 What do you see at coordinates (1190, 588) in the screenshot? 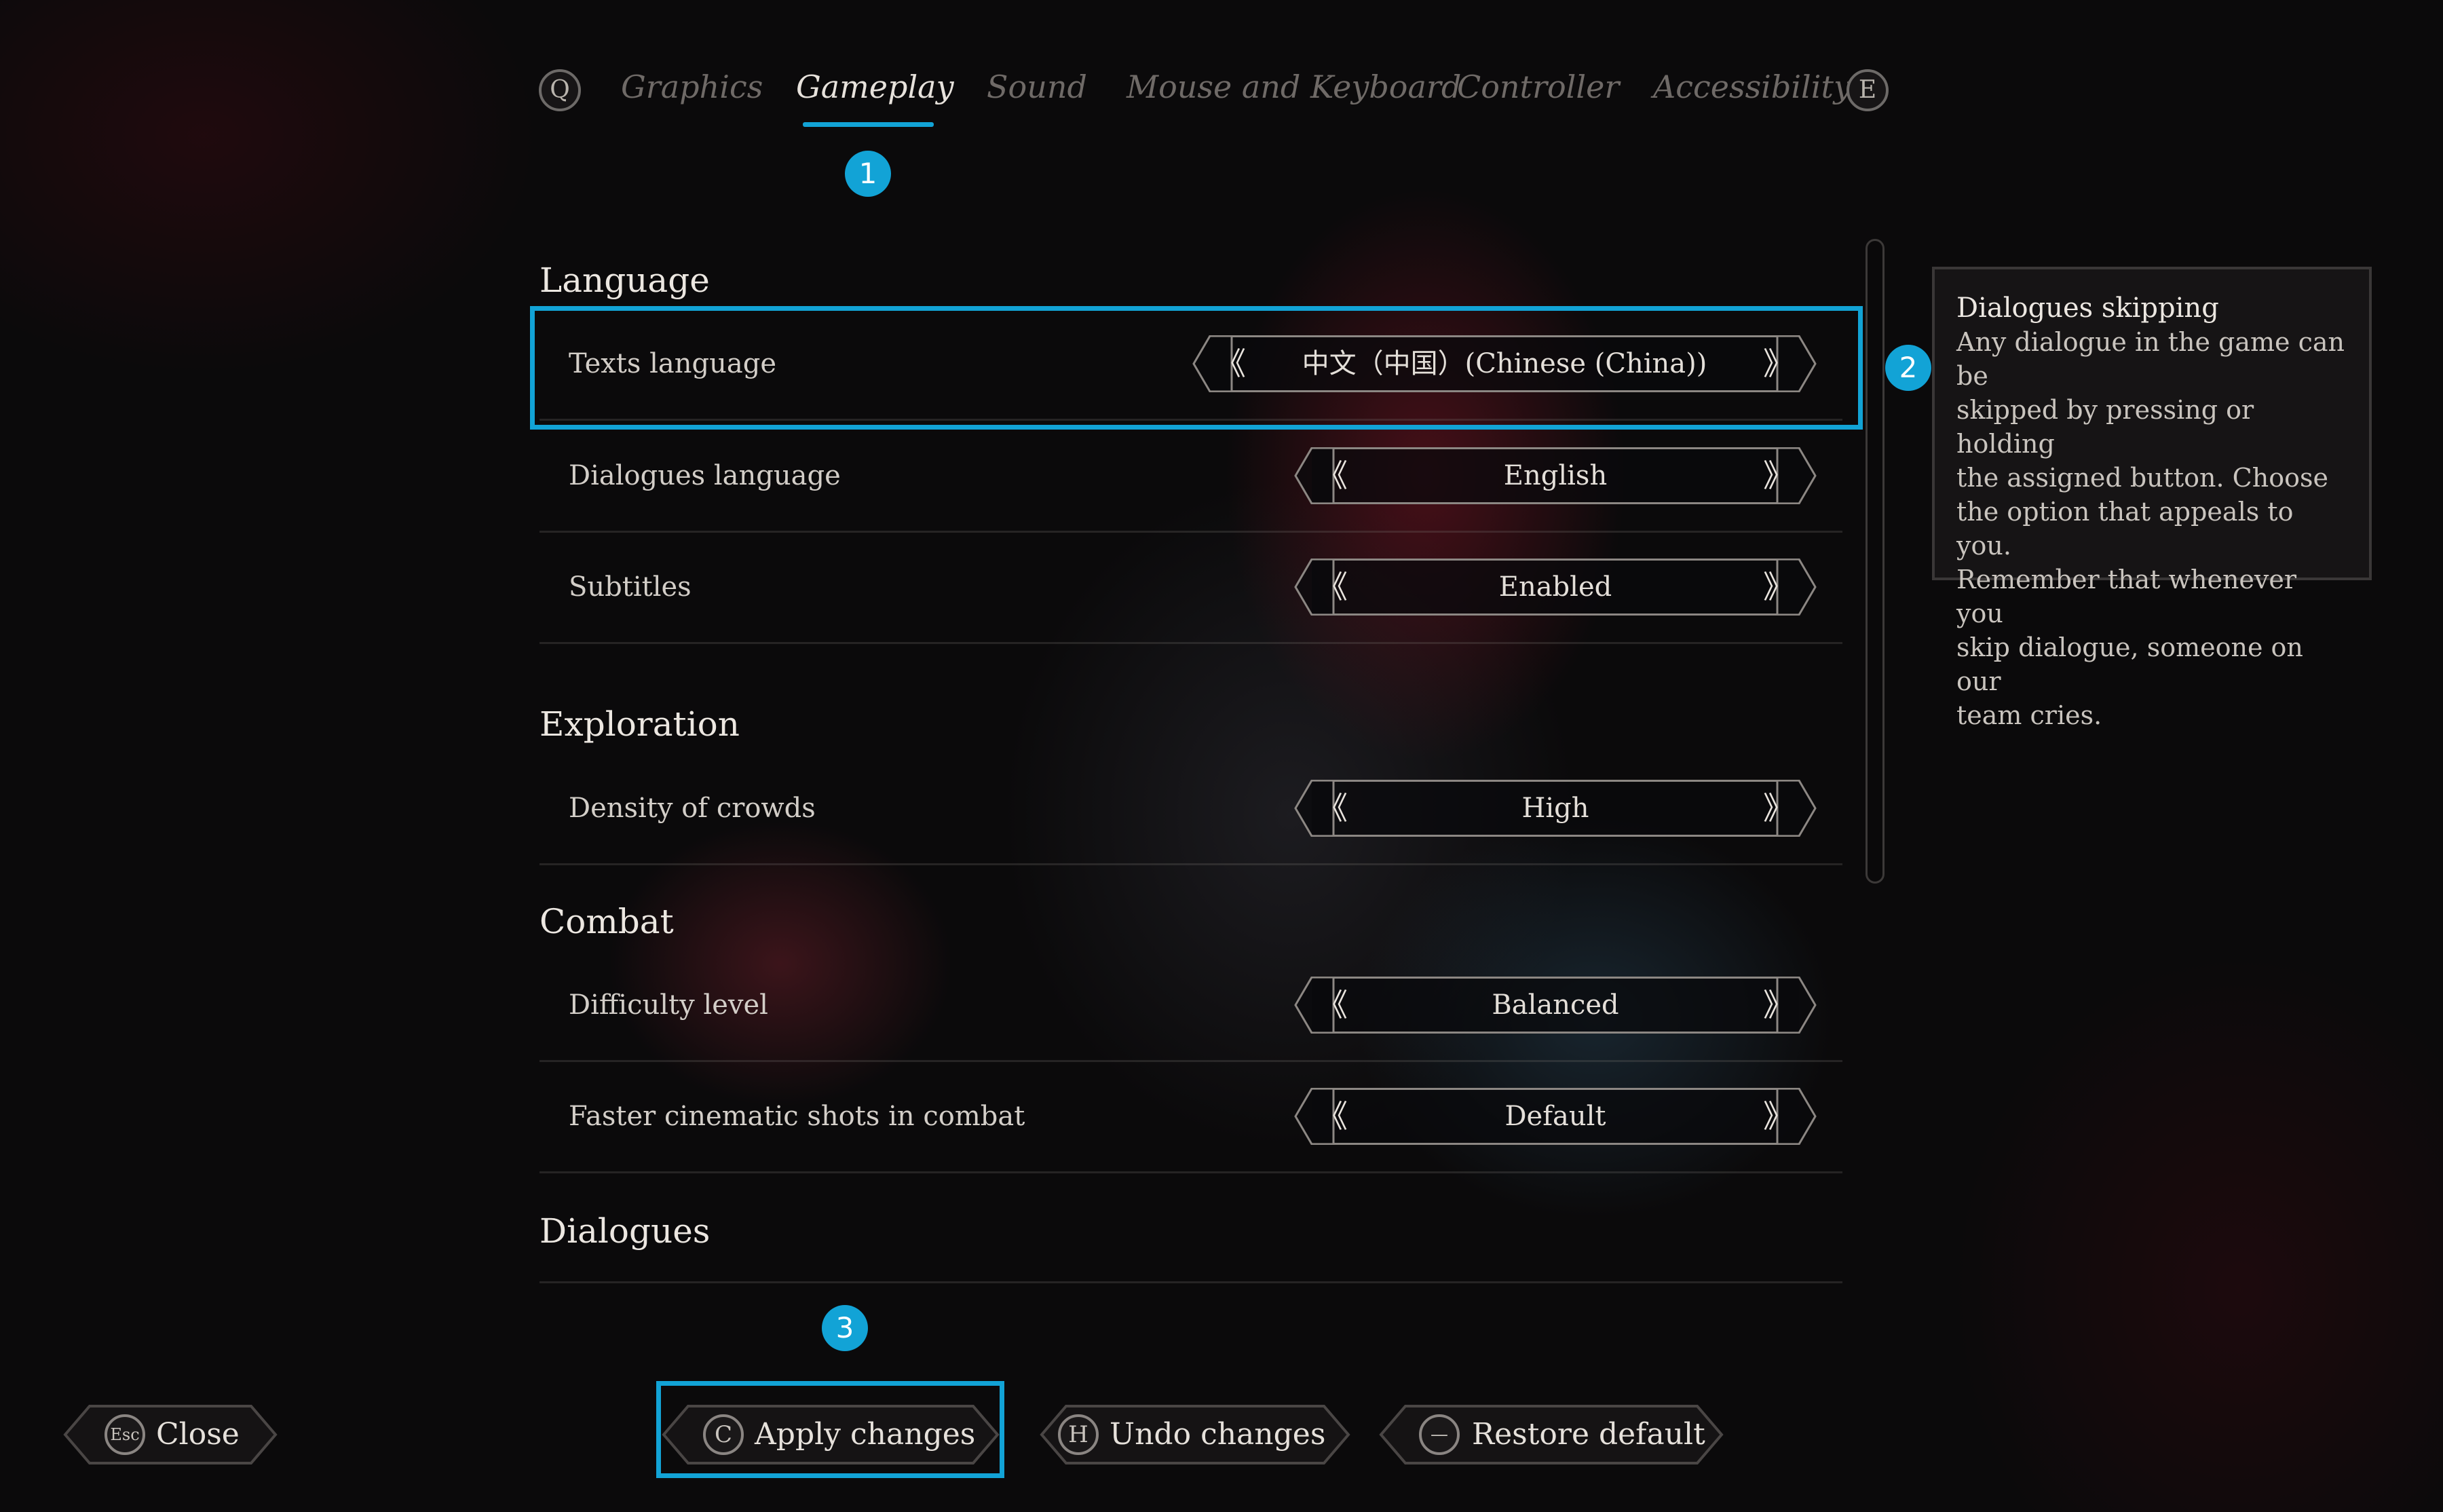
I see `setting-row-subtitles: Subtitles 《 Enabled 》` at bounding box center [1190, 588].